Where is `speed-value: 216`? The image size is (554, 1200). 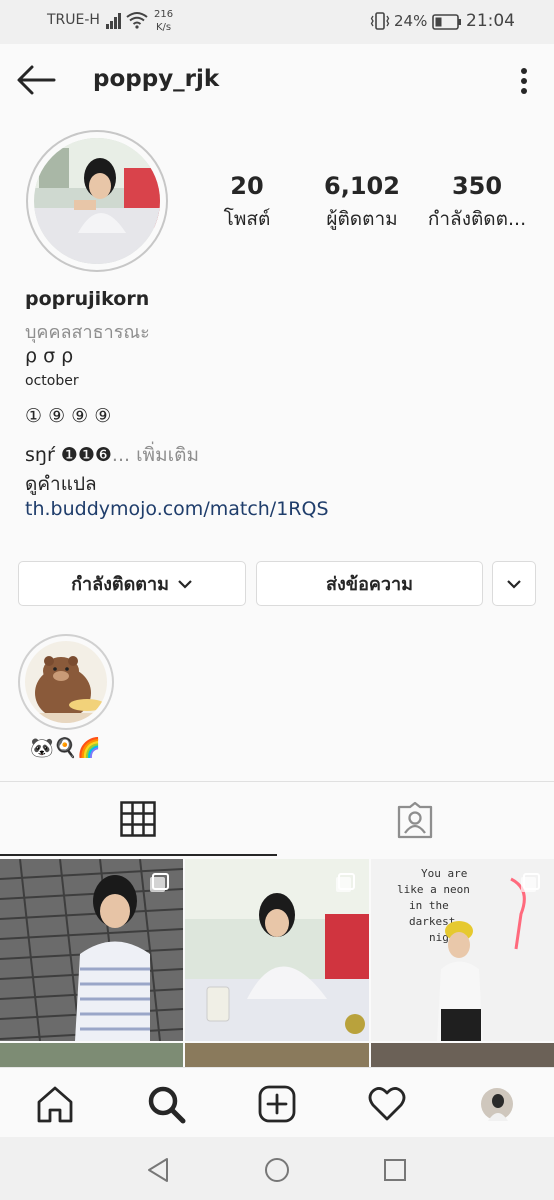
speed-value: 216 is located at coordinates (164, 14).